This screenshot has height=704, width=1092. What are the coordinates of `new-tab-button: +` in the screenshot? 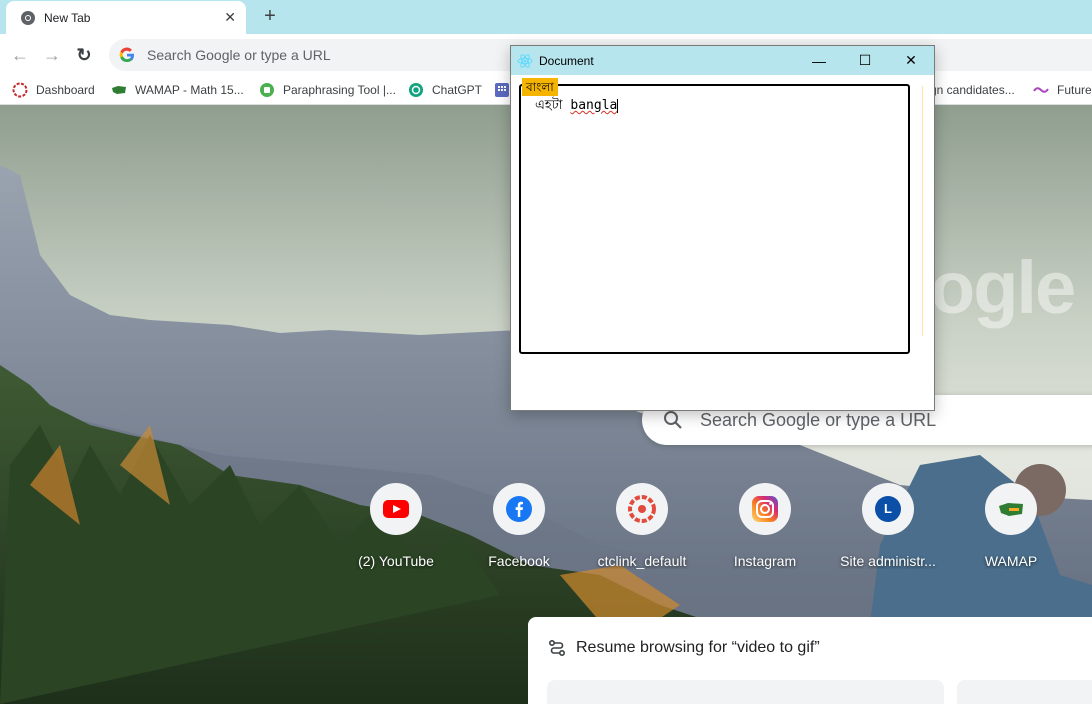 It's located at (270, 16).